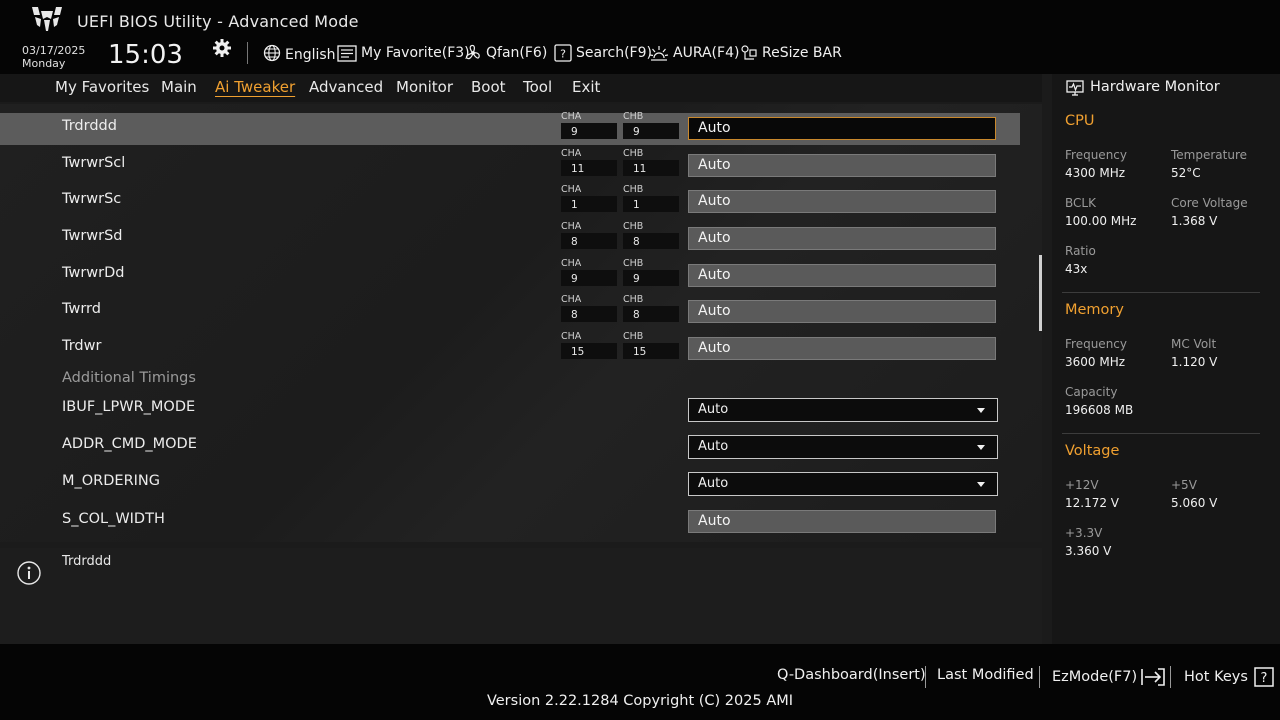 This screenshot has height=720, width=1280. Describe the element at coordinates (505, 53) in the screenshot. I see `qfan-button: Qfan(F6)` at that location.